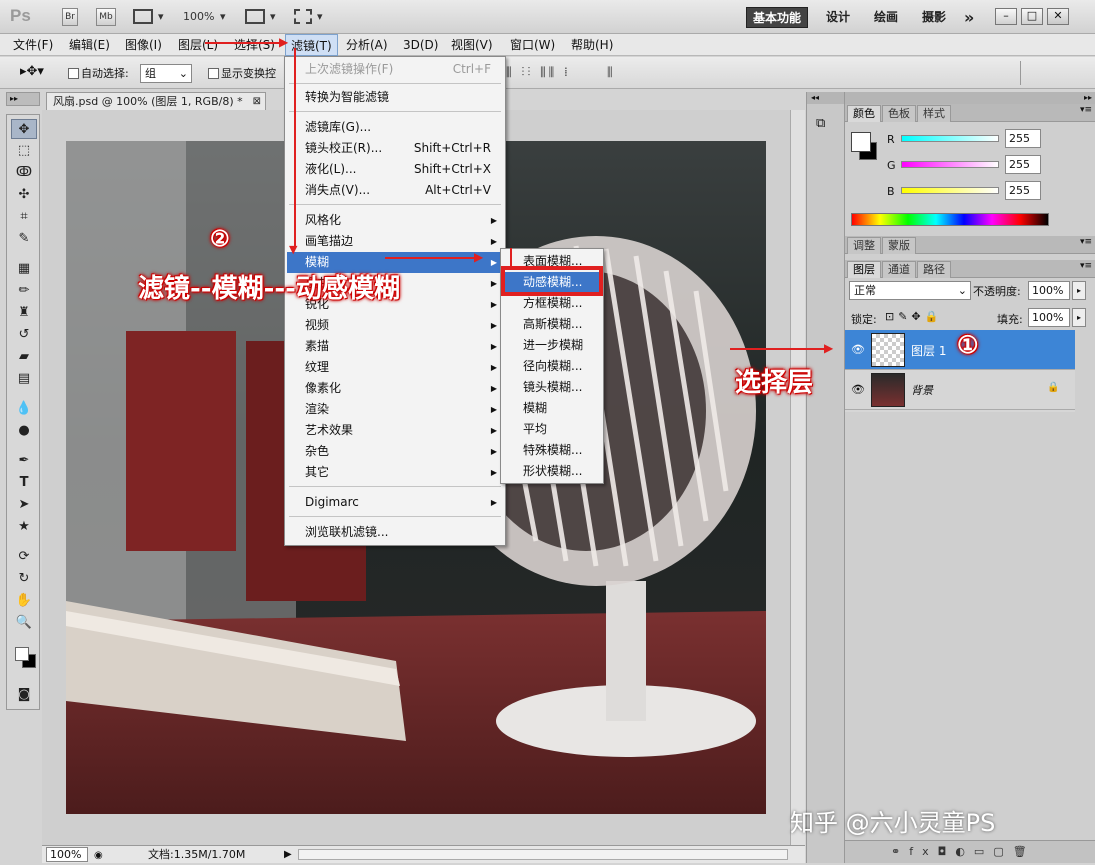  What do you see at coordinates (24, 483) in the screenshot?
I see `type-tool-icon: T` at bounding box center [24, 483].